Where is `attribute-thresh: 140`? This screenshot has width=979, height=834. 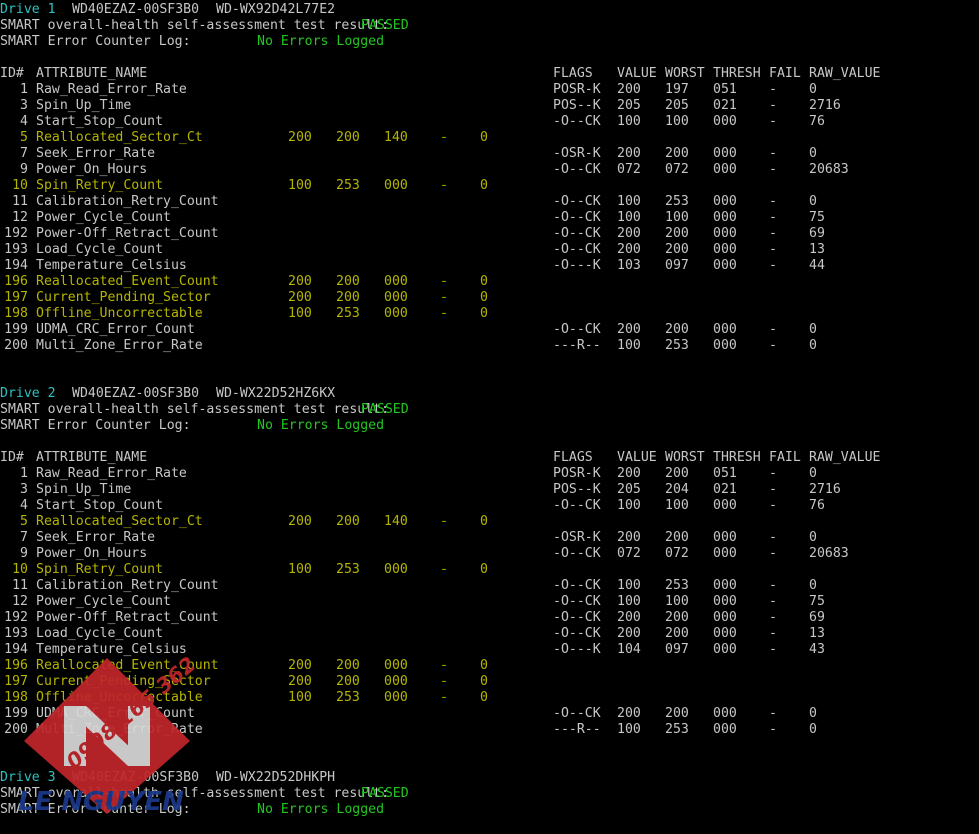
attribute-thresh: 140 is located at coordinates (396, 137).